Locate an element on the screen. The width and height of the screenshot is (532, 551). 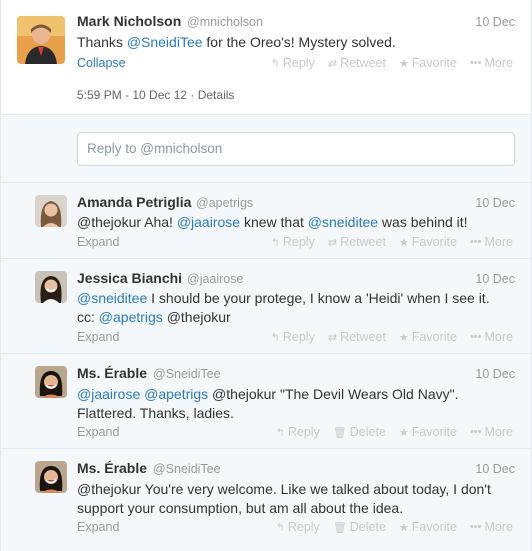
author-name: Amanda Petriglia is located at coordinates (134, 202).